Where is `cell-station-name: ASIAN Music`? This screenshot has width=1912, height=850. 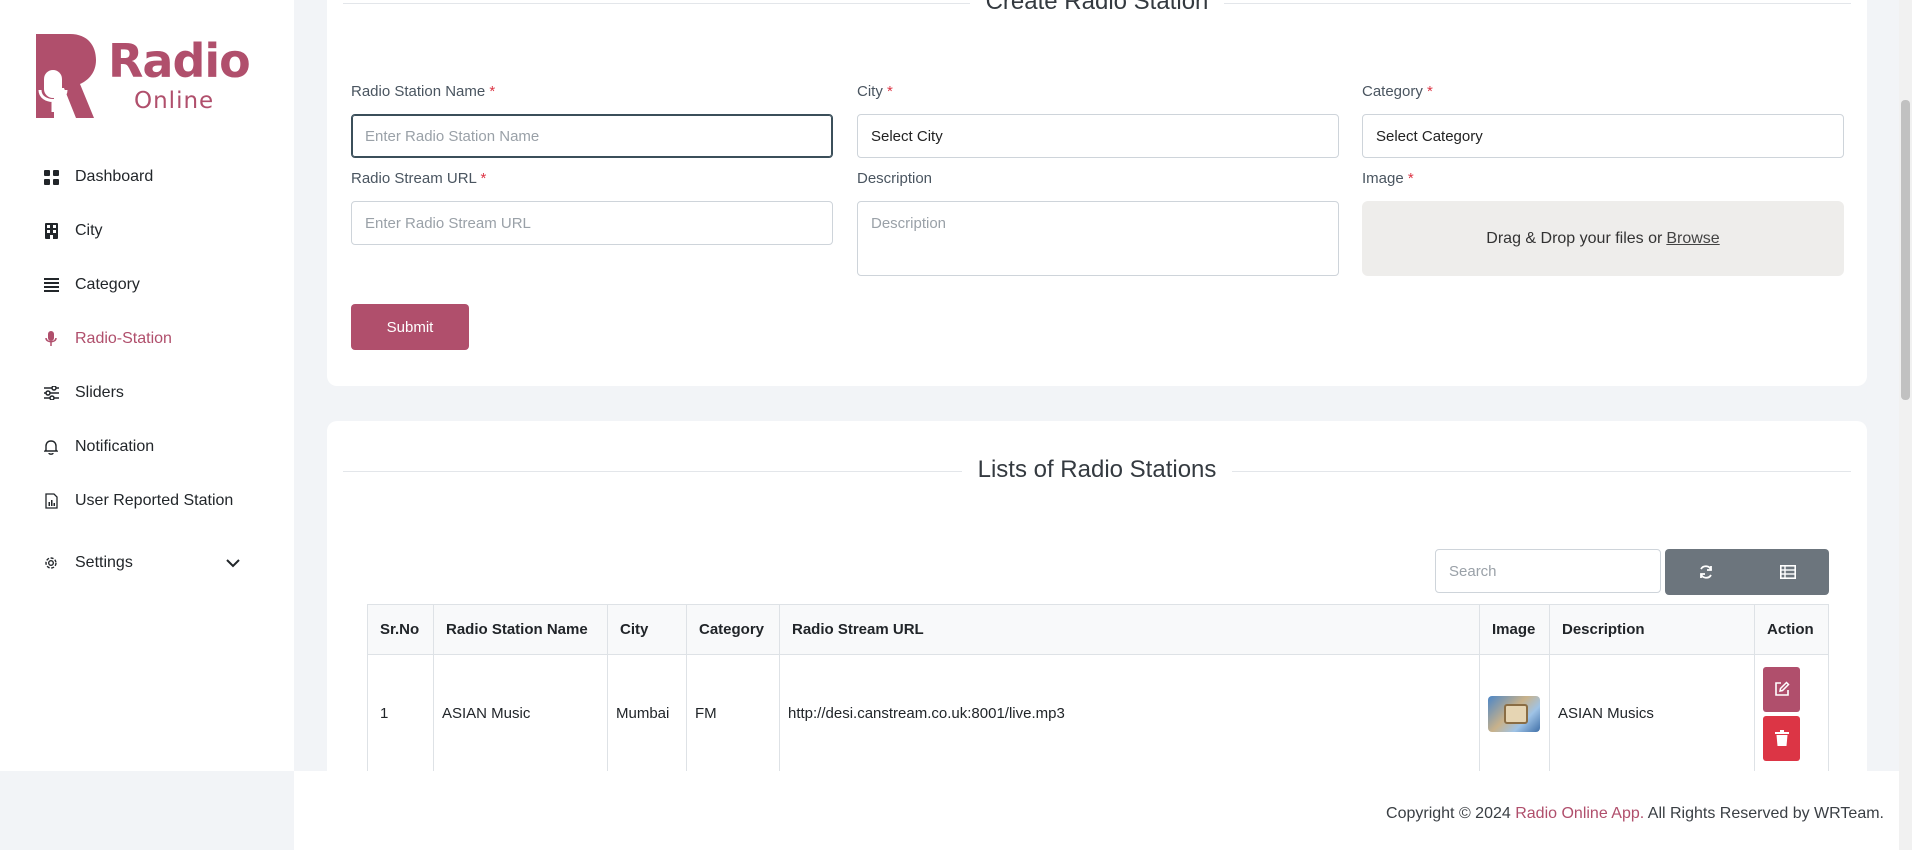
cell-station-name: ASIAN Music is located at coordinates (520, 713).